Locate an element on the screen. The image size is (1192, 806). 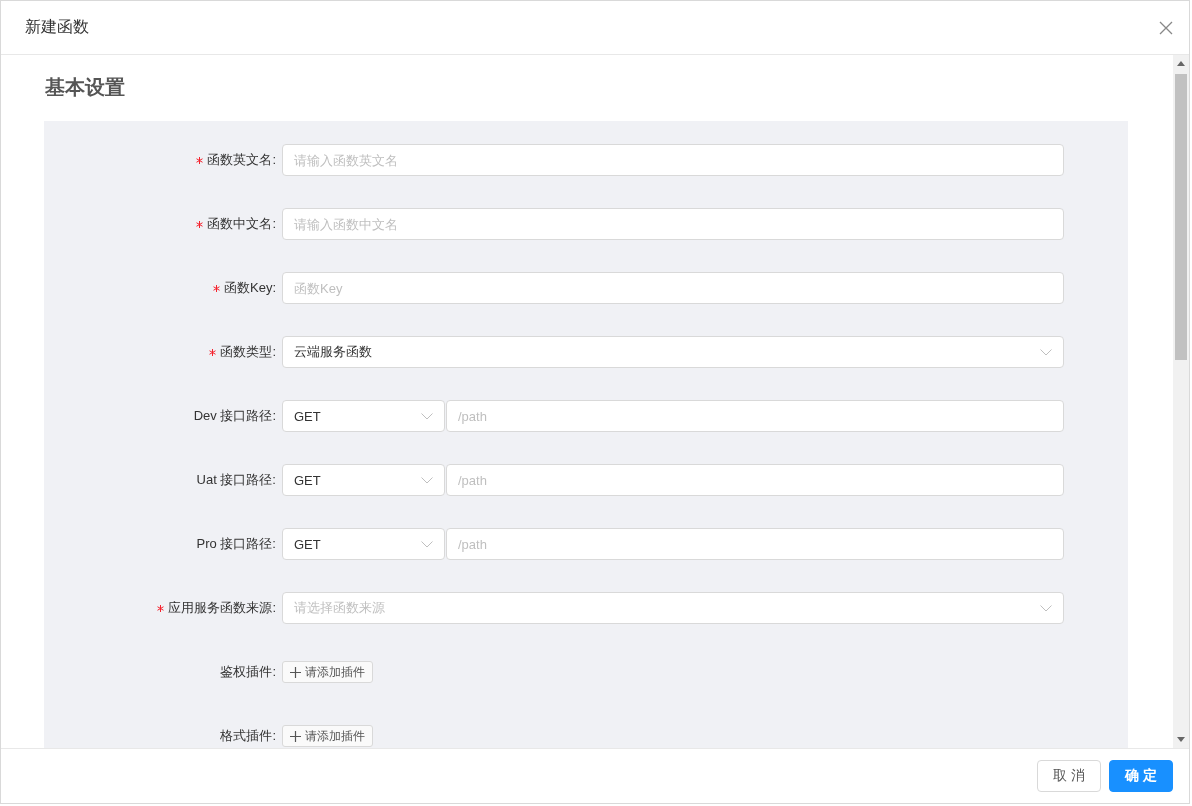
text-input: 函数Key is located at coordinates (673, 288).